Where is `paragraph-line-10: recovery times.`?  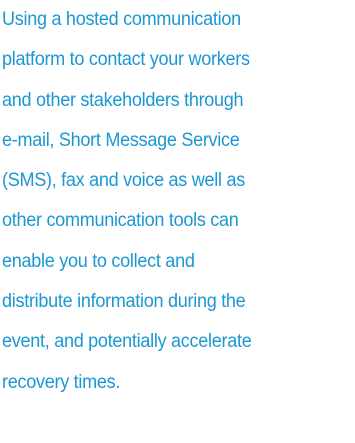
paragraph-line-10: recovery times. is located at coordinates (61, 382).